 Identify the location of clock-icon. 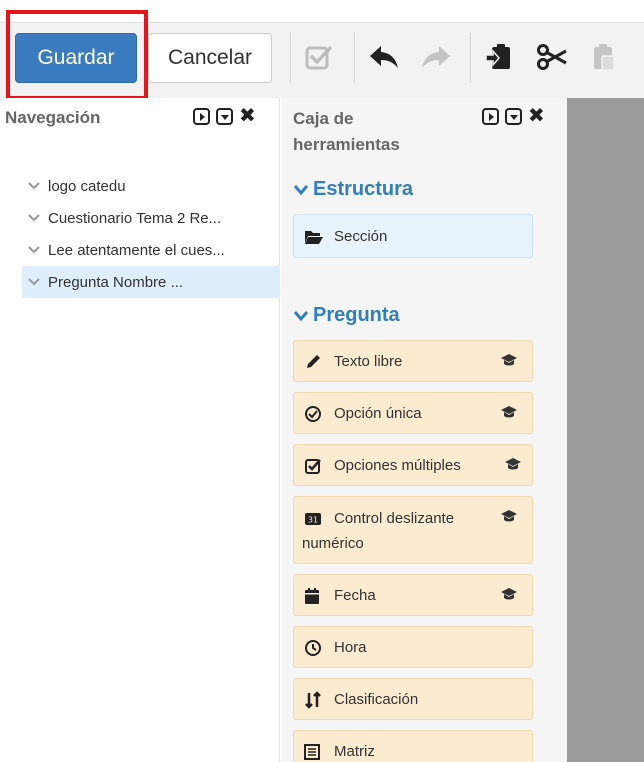
(313, 648).